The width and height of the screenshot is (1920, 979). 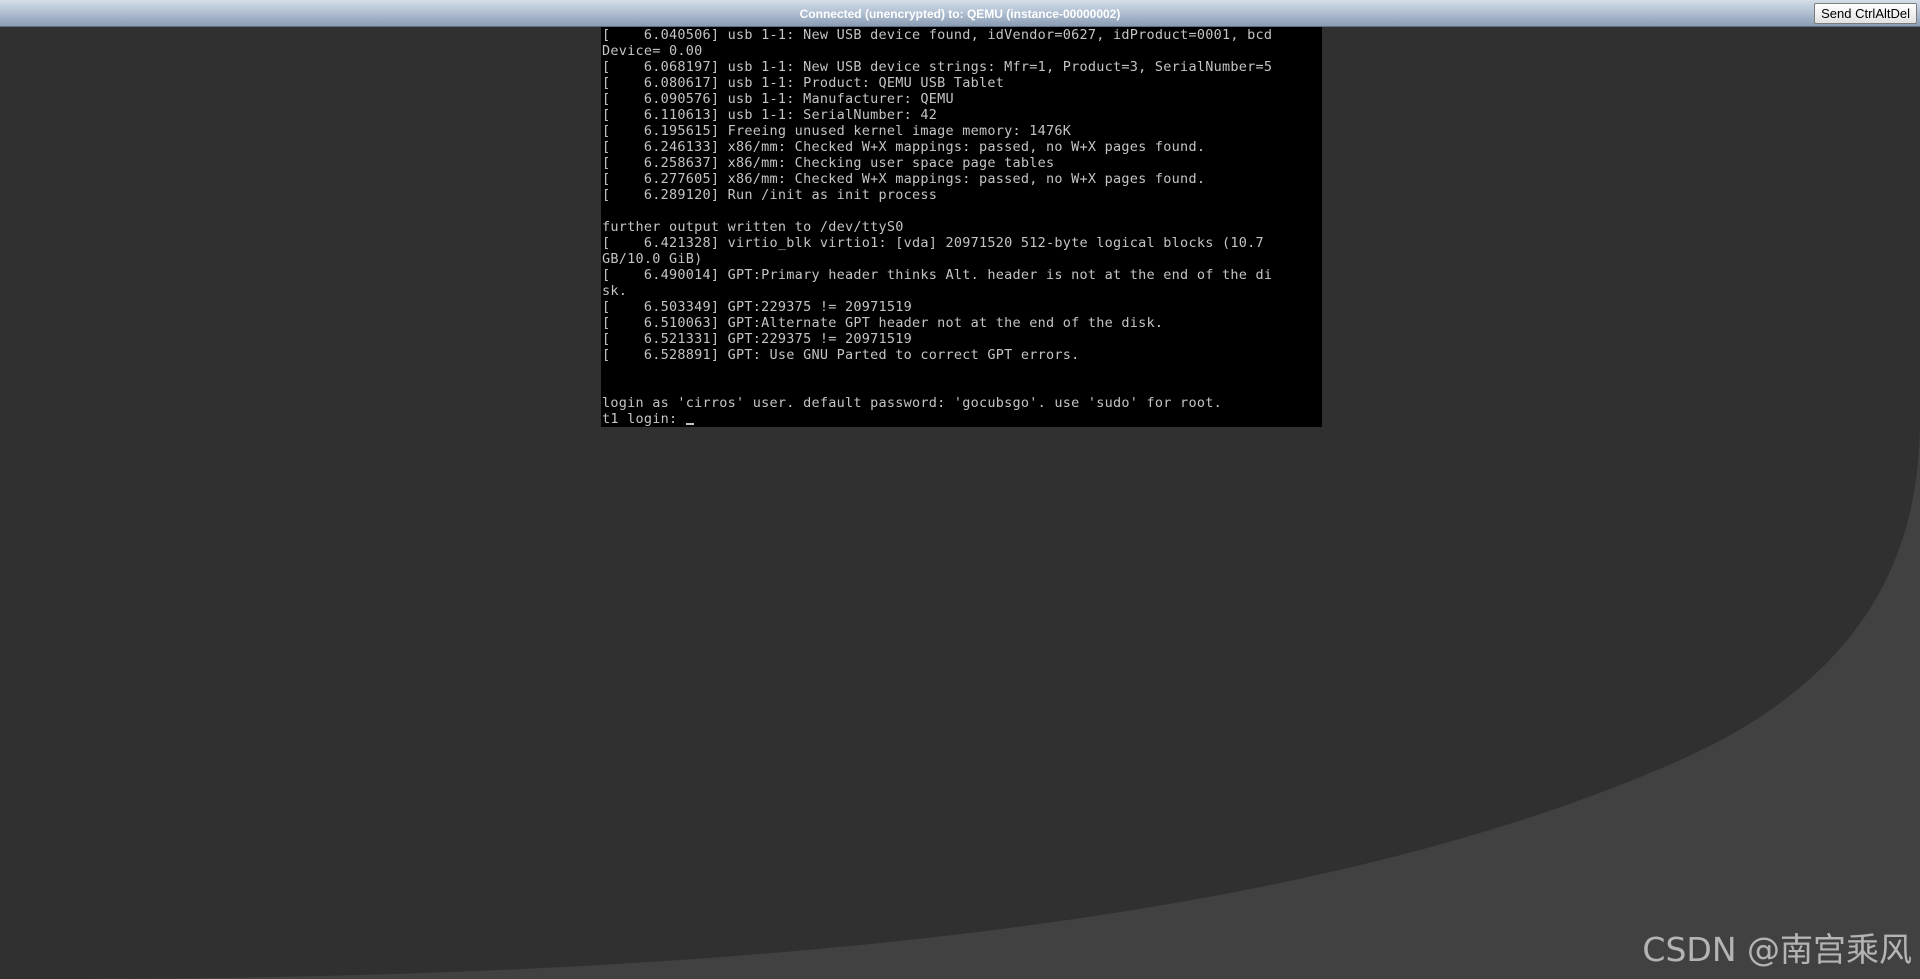 What do you see at coordinates (1777, 949) in the screenshot?
I see `csdn-watermark: CSDN @南宫乘风` at bounding box center [1777, 949].